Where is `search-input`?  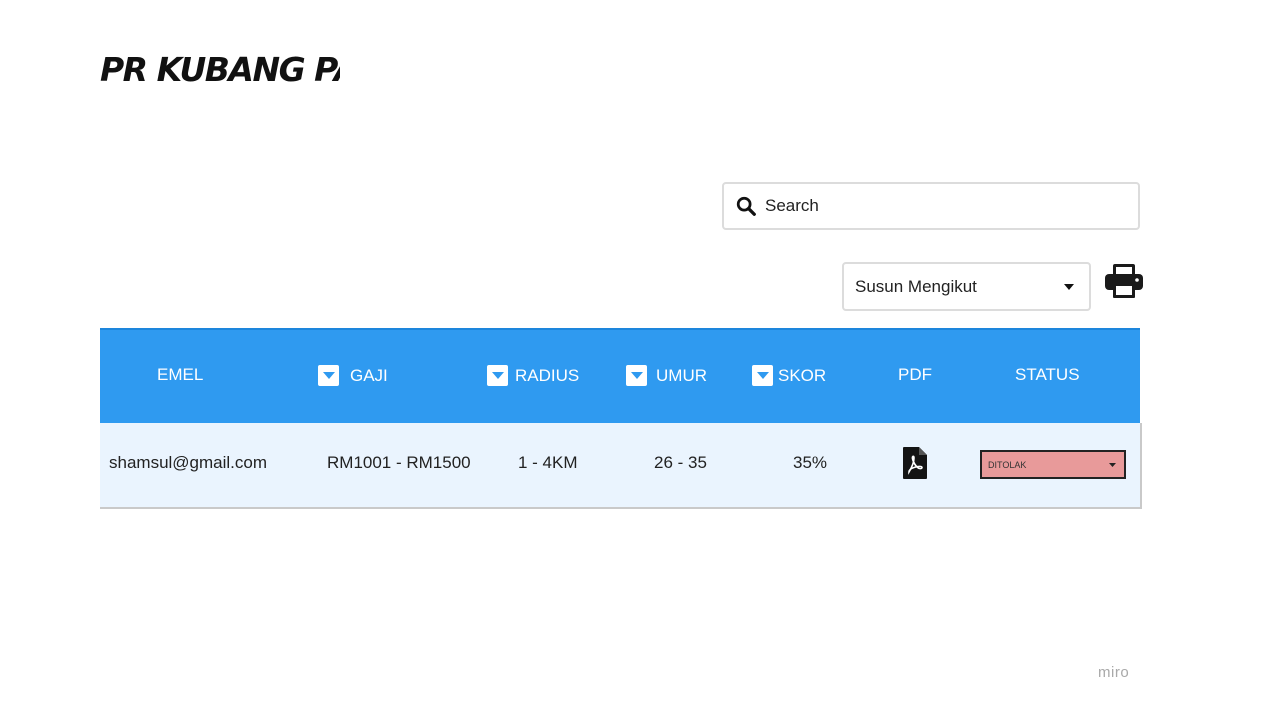
search-input is located at coordinates (935, 206).